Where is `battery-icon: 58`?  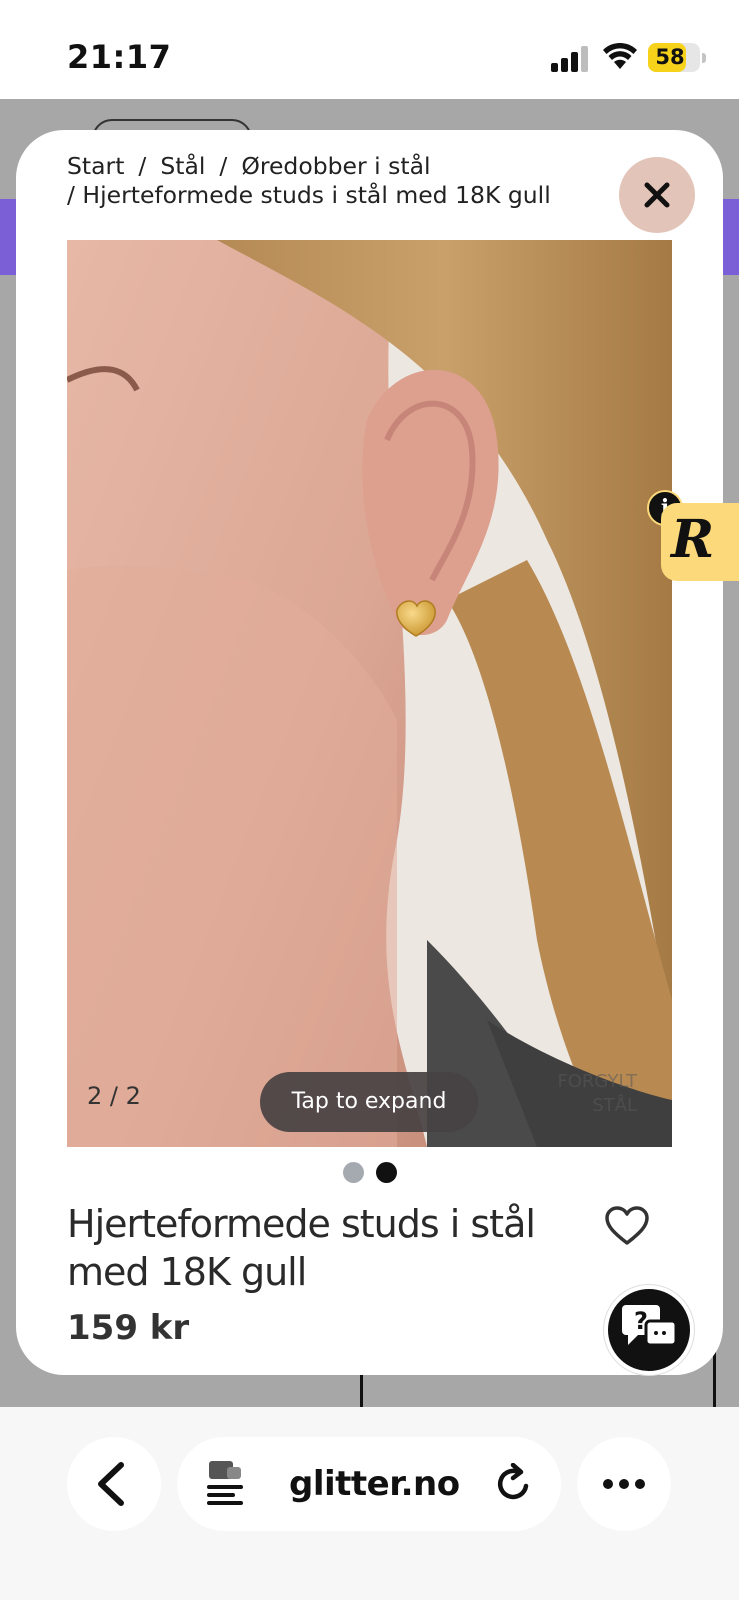
battery-icon: 58 is located at coordinates (677, 57).